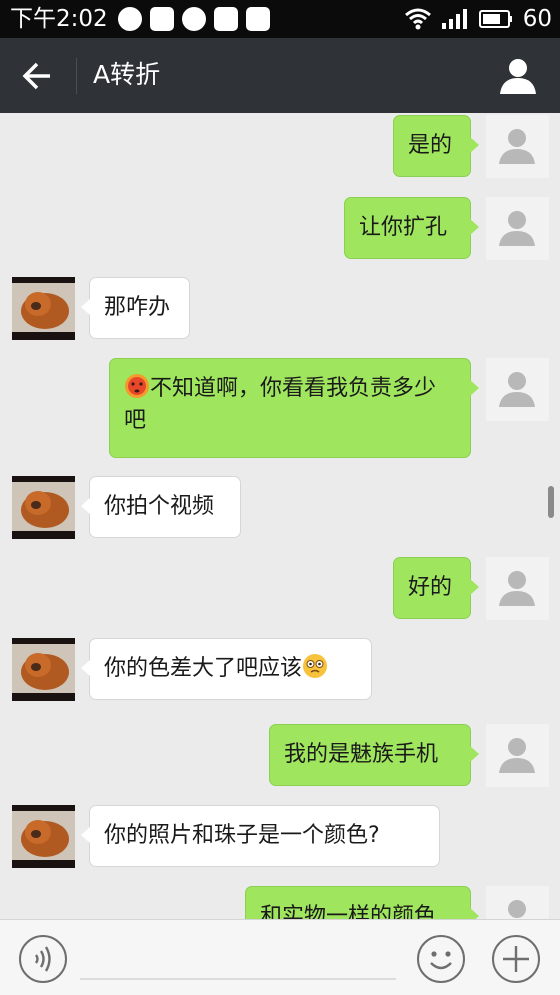  I want to click on voice-icon, so click(43, 959).